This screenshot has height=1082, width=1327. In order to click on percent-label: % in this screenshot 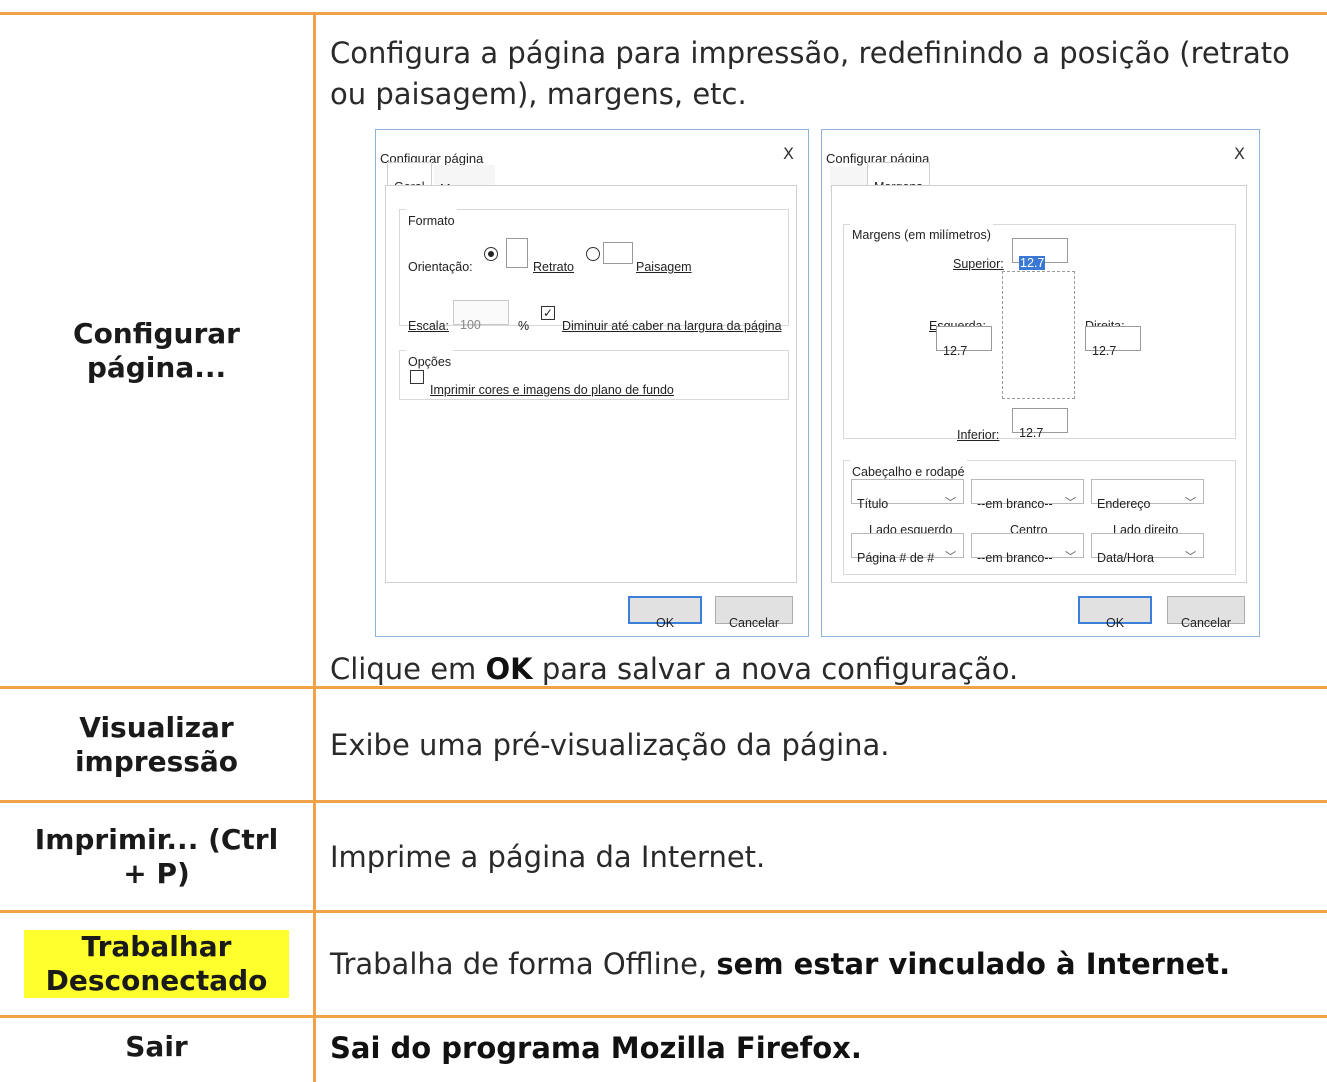, I will do `click(524, 326)`.